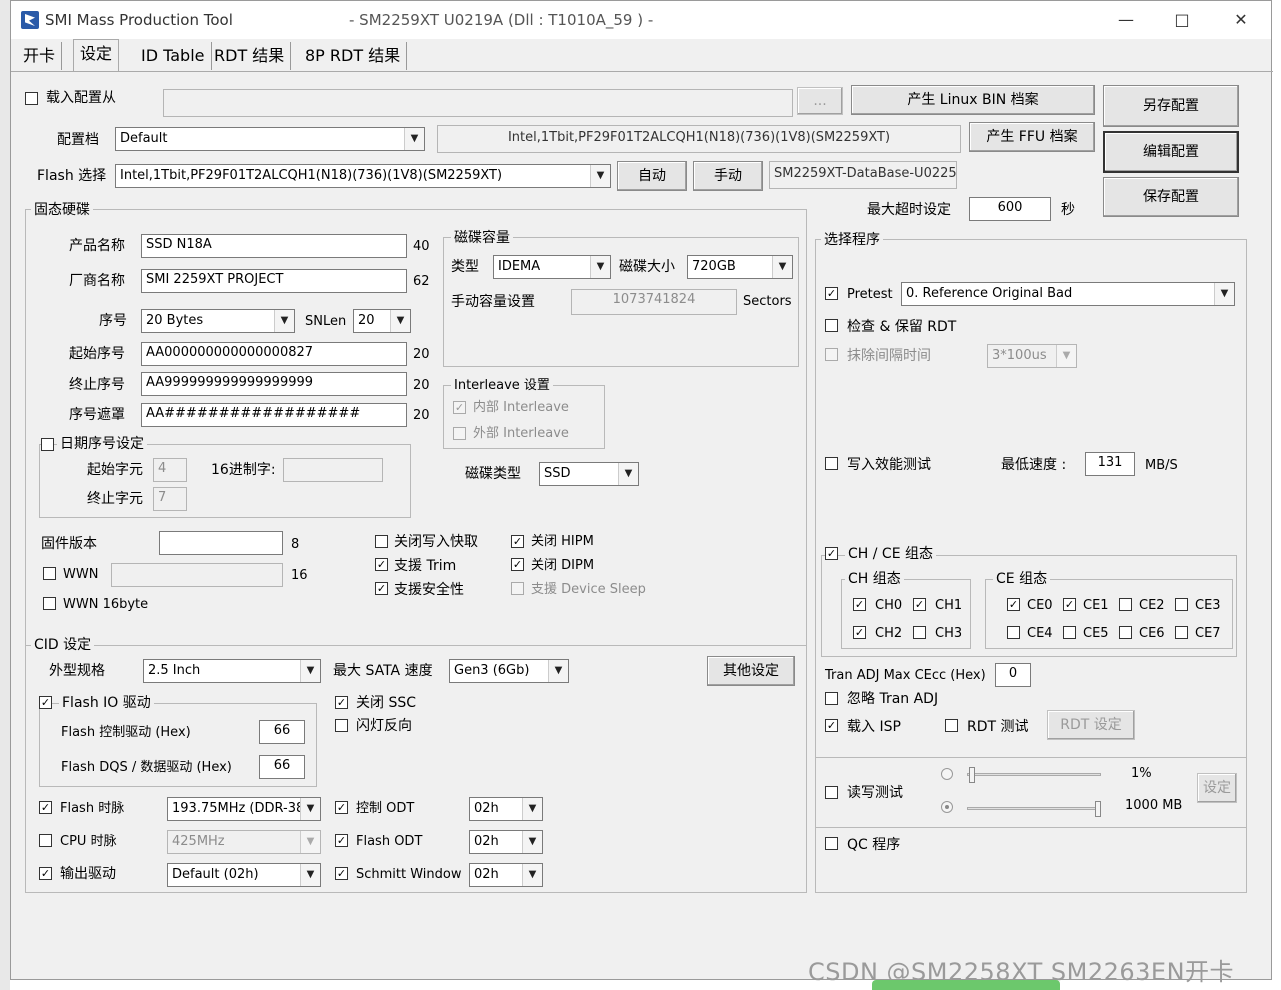  What do you see at coordinates (951, 725) in the screenshot?
I see `rdt-test-checkbox` at bounding box center [951, 725].